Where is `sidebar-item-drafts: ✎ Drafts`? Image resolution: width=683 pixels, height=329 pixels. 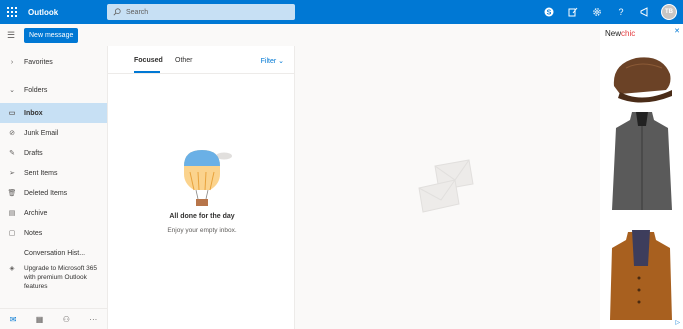 sidebar-item-drafts: ✎ Drafts is located at coordinates (53, 153).